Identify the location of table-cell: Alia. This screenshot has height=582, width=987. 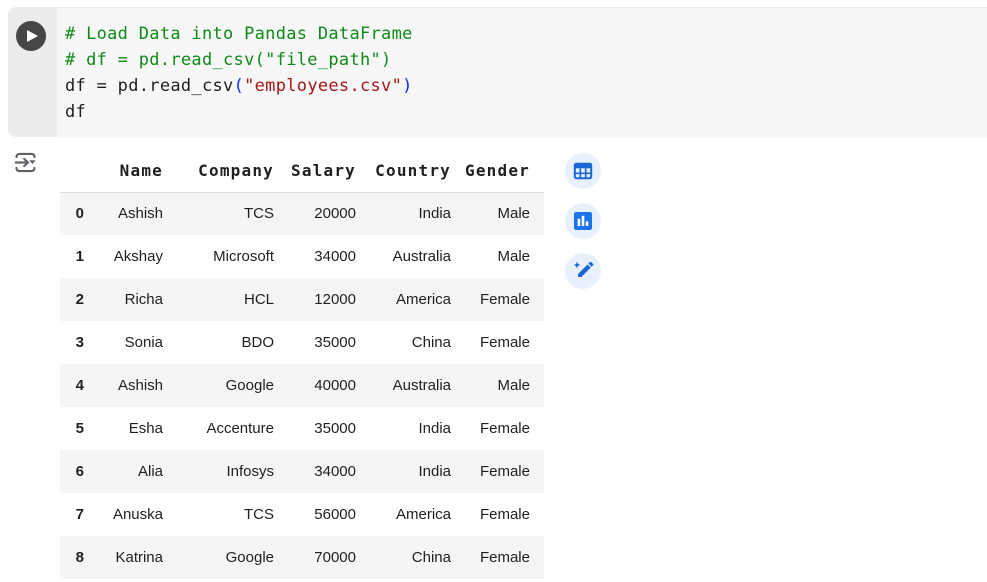
(150, 471).